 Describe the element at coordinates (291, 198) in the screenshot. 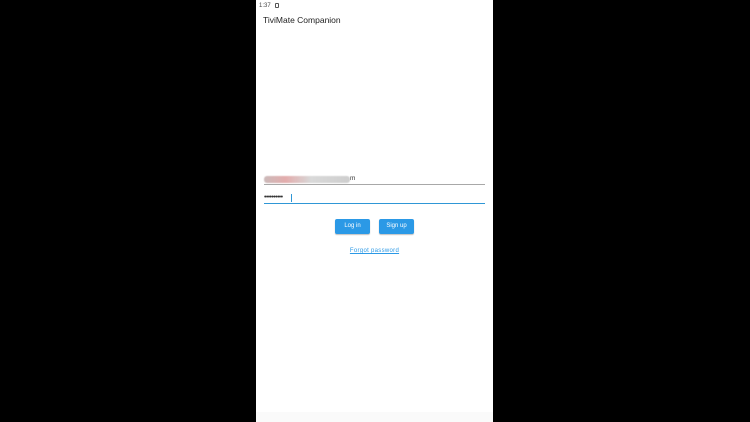

I see `text-caret` at that location.